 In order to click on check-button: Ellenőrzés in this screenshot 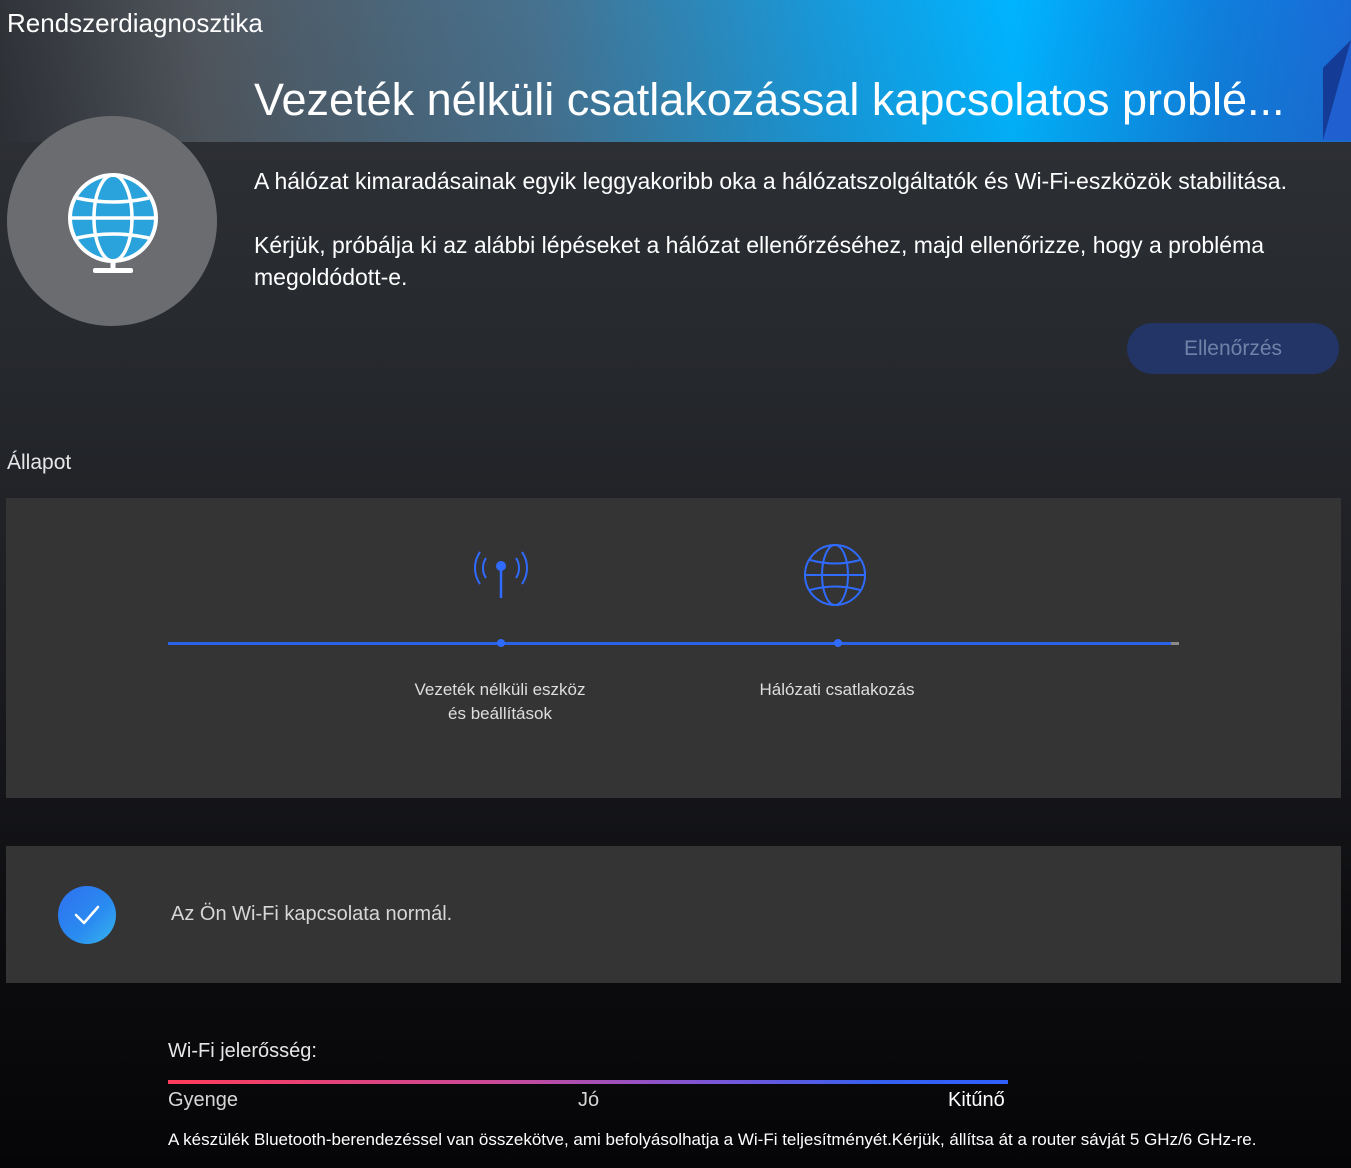, I will do `click(1233, 348)`.